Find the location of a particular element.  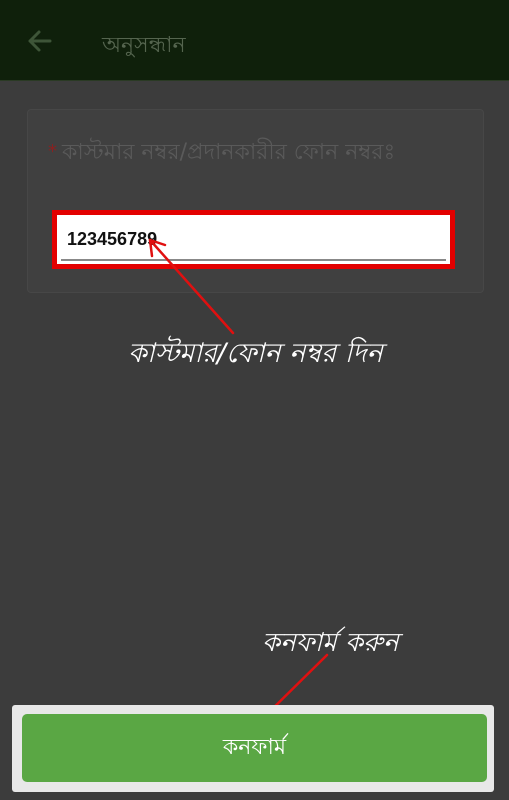

page-title: অনুসন্ধান is located at coordinates (144, 45).